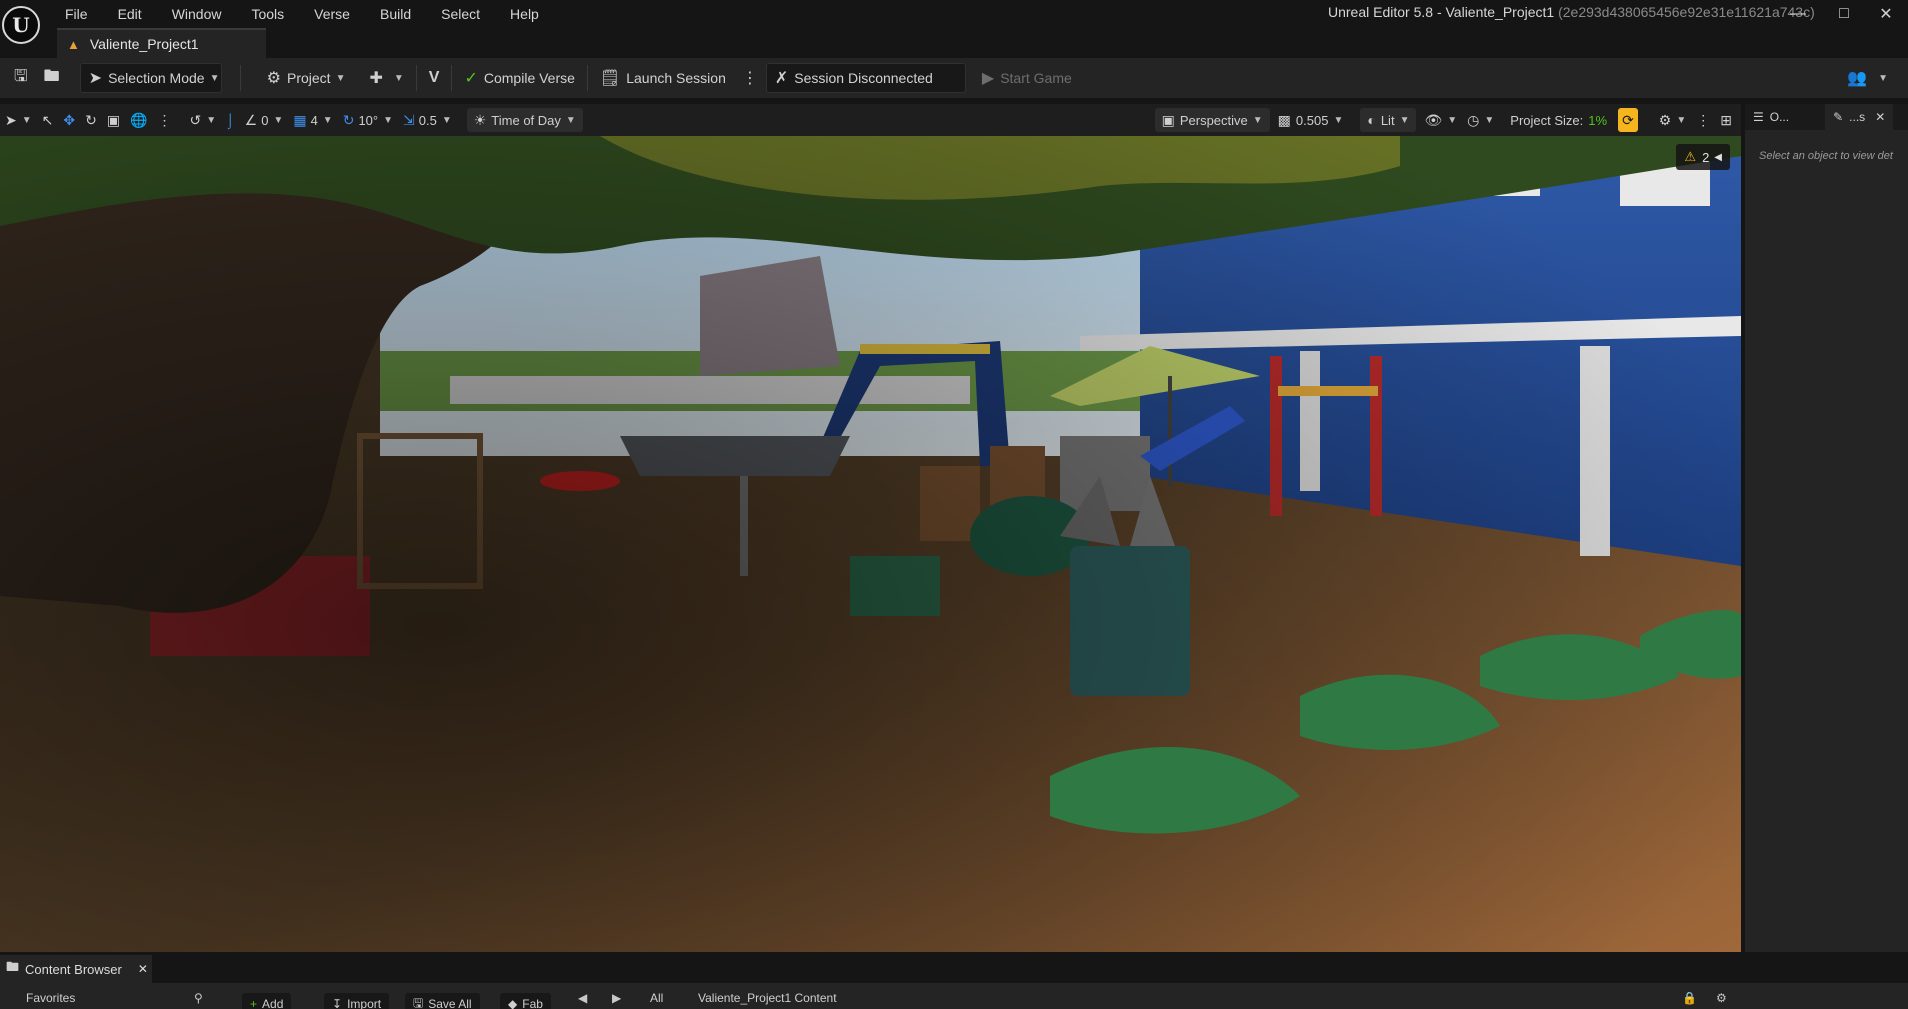  Describe the element at coordinates (1672, 120) in the screenshot. I see `viewport-settings-dropdown: ⚙ ▼` at that location.